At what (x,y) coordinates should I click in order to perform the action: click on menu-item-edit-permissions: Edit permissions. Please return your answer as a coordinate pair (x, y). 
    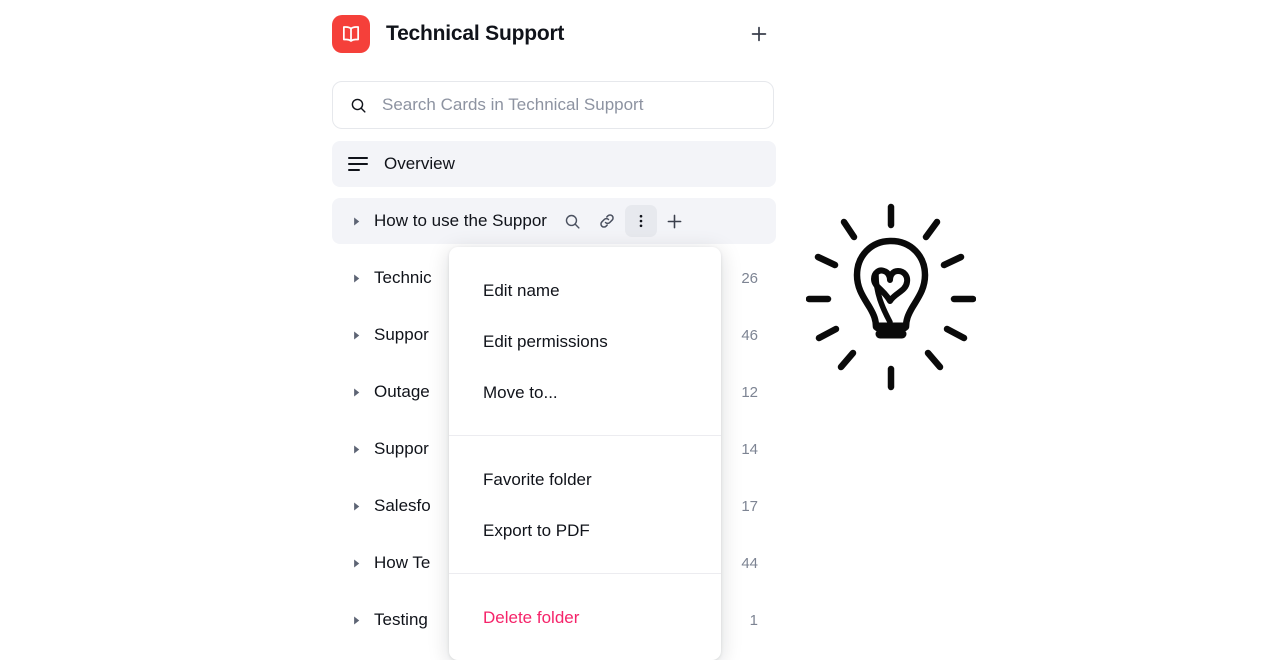
    Looking at the image, I should click on (585, 341).